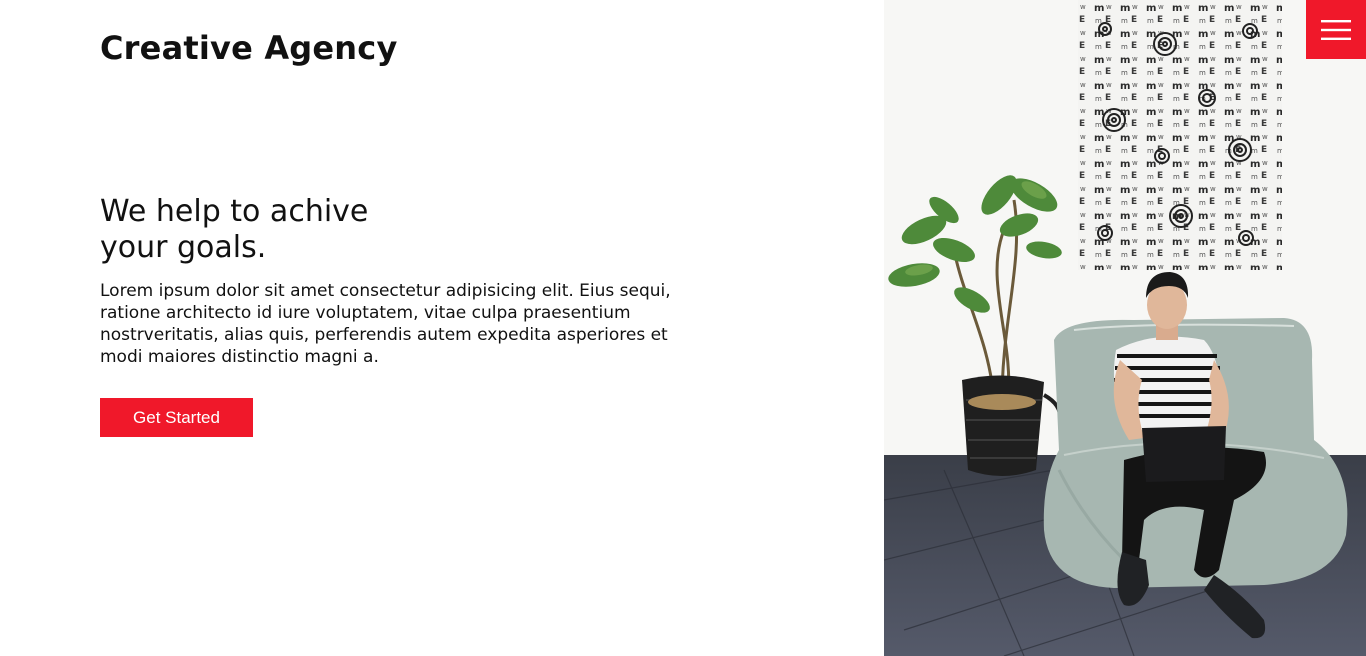 The width and height of the screenshot is (1366, 656). Describe the element at coordinates (234, 229) in the screenshot. I see `hero-title: We help to achive your goals.` at that location.